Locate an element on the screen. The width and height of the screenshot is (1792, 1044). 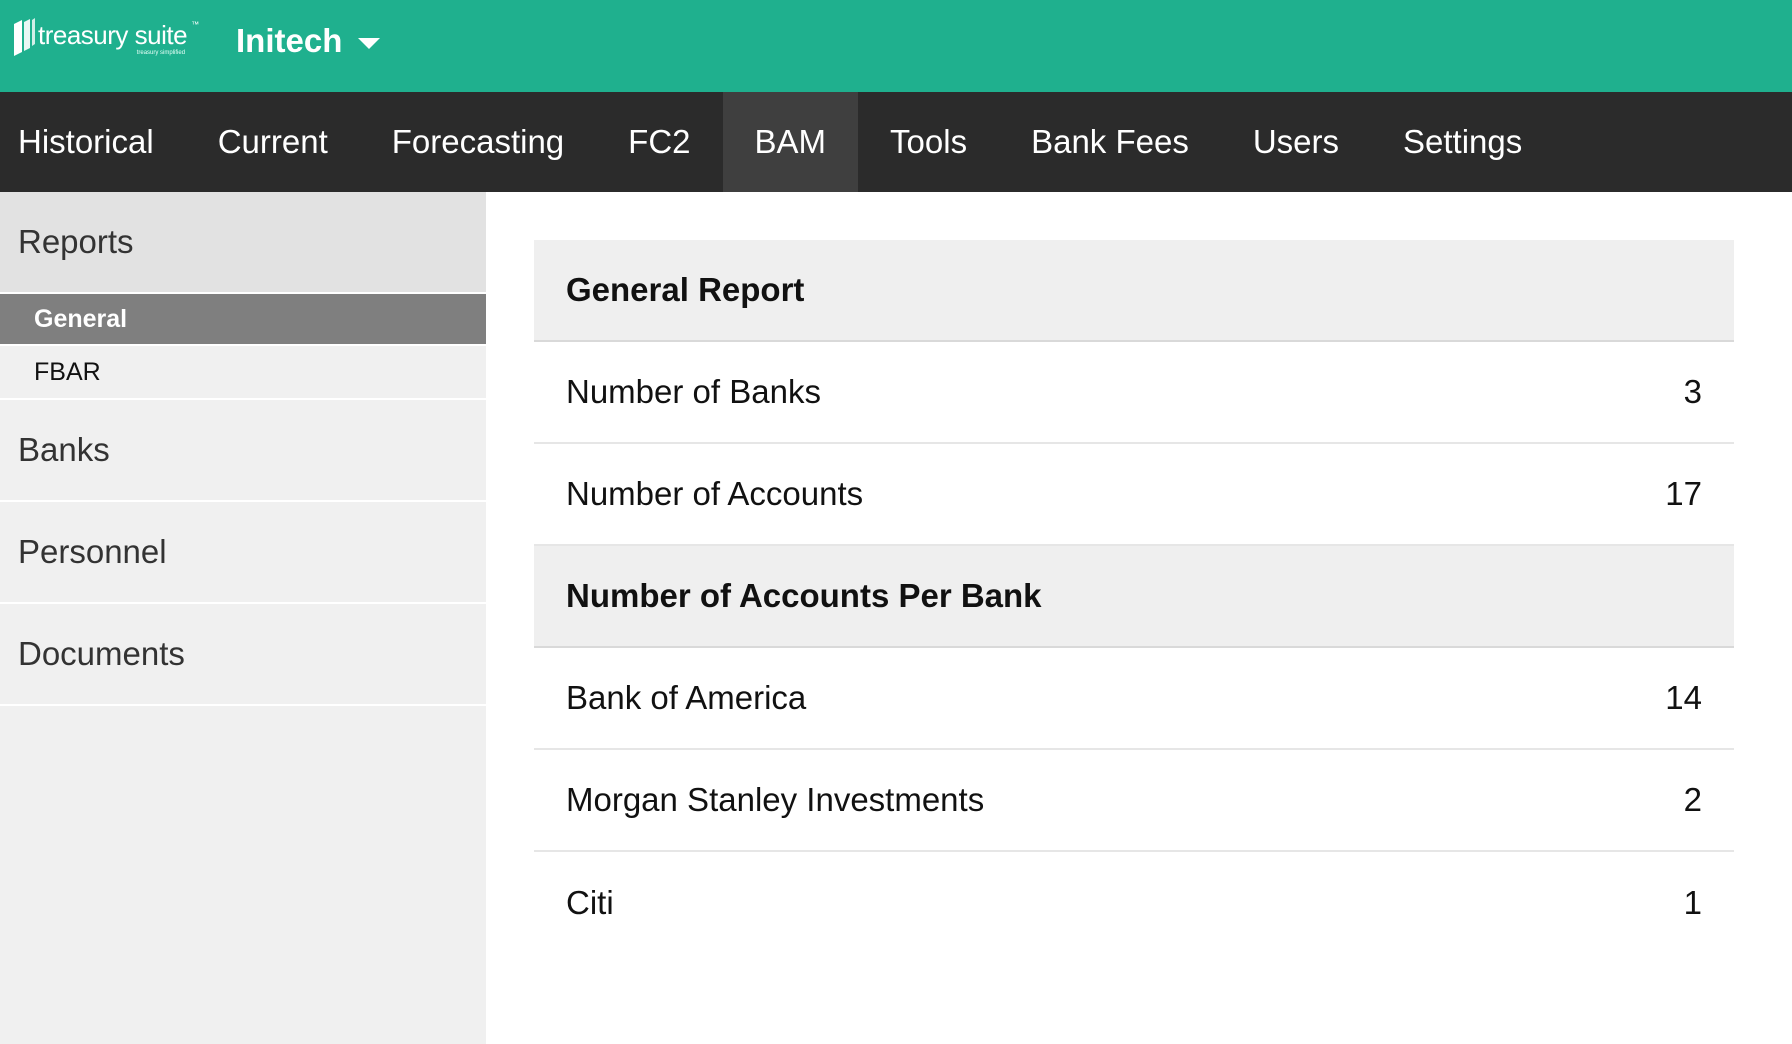
treasury-suite-logo: treasury suite ™ treasury simplified is located at coordinates (104, 42).